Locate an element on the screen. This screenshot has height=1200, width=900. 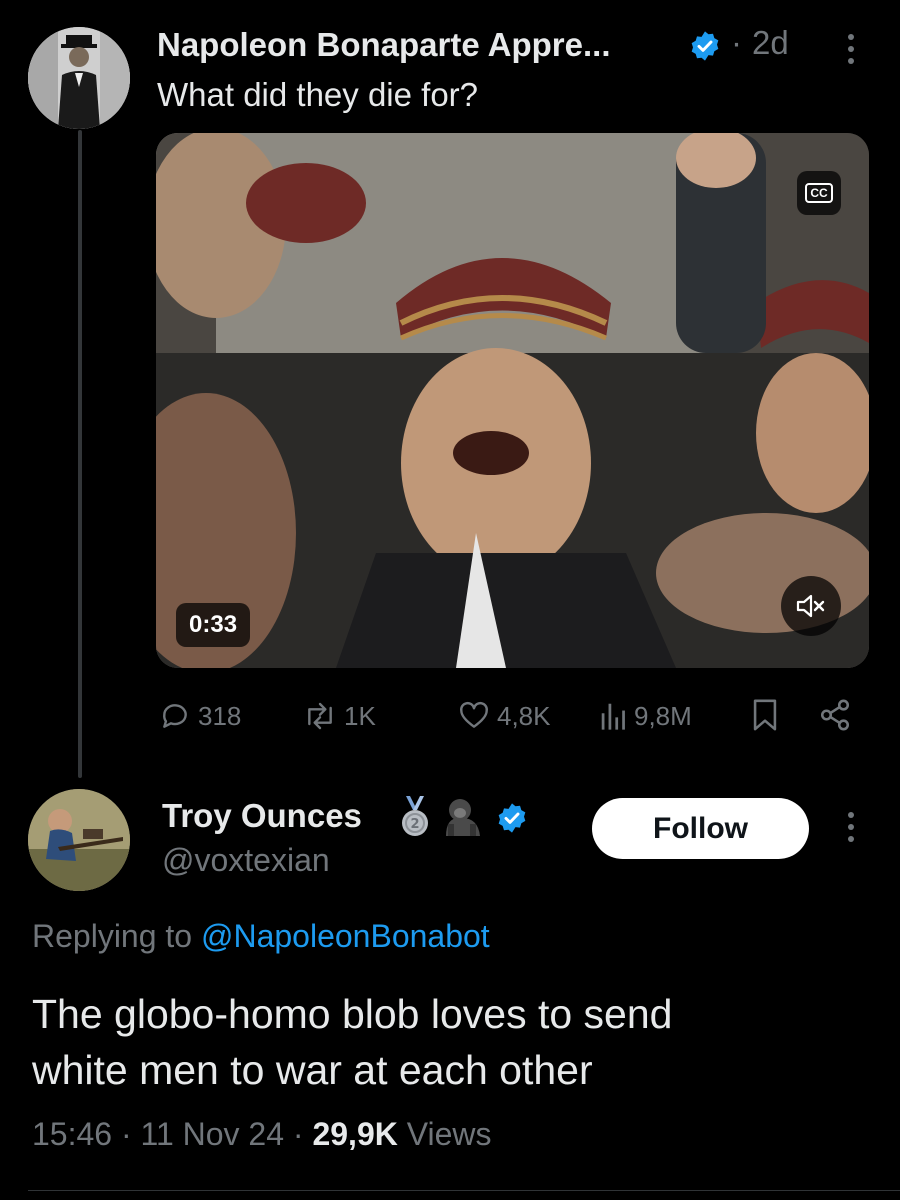
replying-to-line: Replying to @NapoleonBonabot is located at coordinates (261, 936).